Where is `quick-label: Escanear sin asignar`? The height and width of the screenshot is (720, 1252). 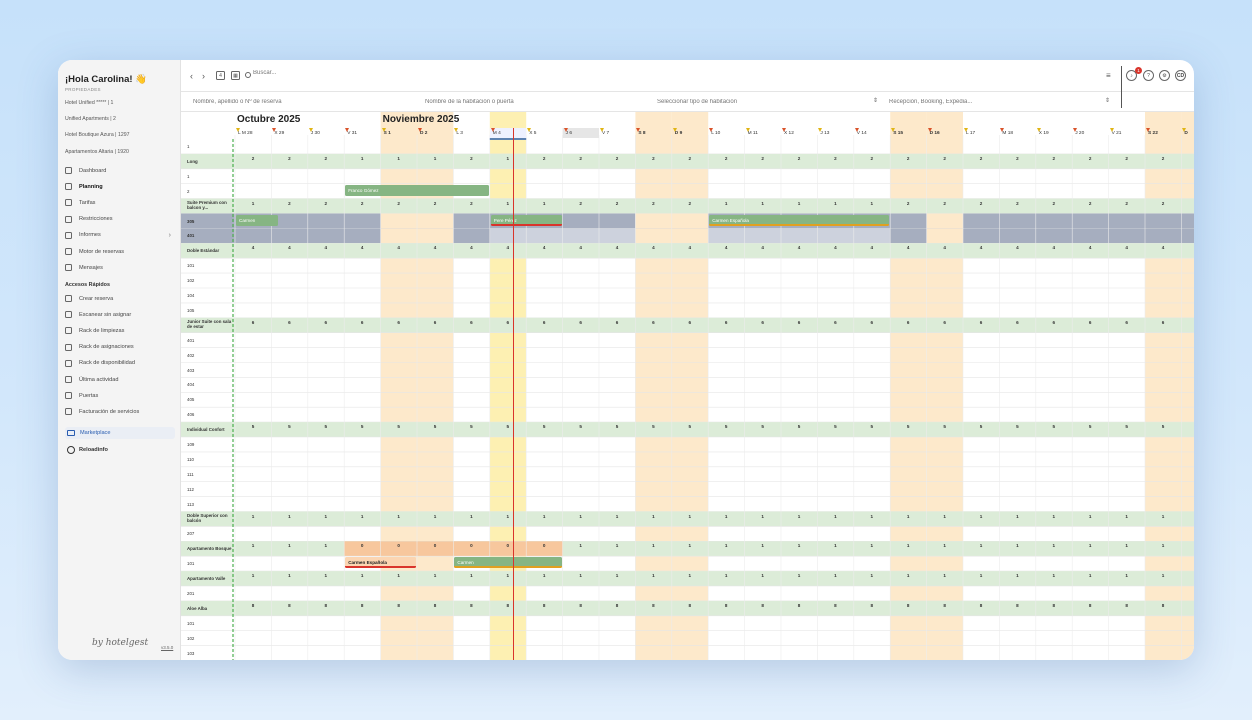 quick-label: Escanear sin asignar is located at coordinates (105, 314).